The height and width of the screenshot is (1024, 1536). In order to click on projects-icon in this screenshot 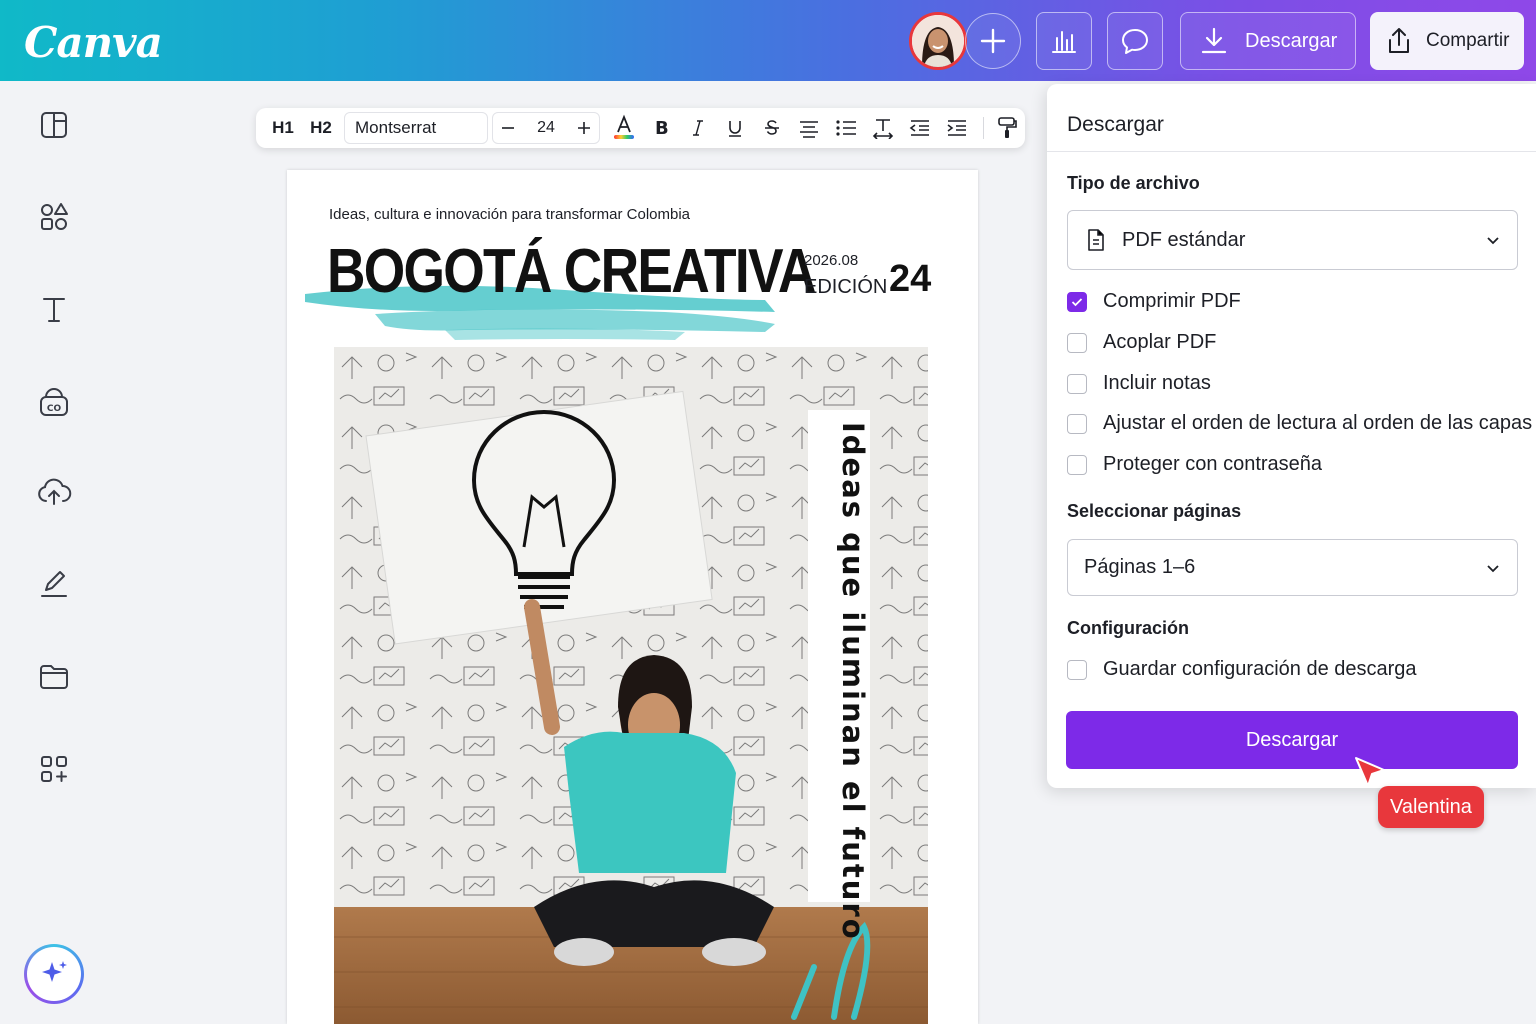, I will do `click(54, 677)`.